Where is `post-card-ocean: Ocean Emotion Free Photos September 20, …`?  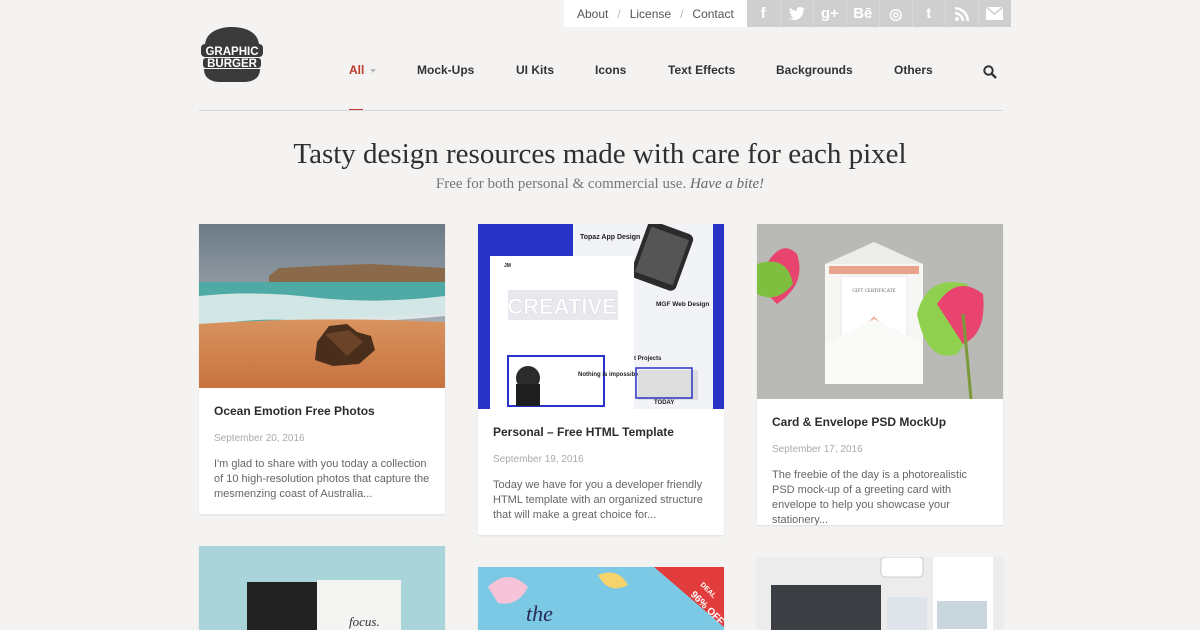 post-card-ocean: Ocean Emotion Free Photos September 20, … is located at coordinates (322, 369).